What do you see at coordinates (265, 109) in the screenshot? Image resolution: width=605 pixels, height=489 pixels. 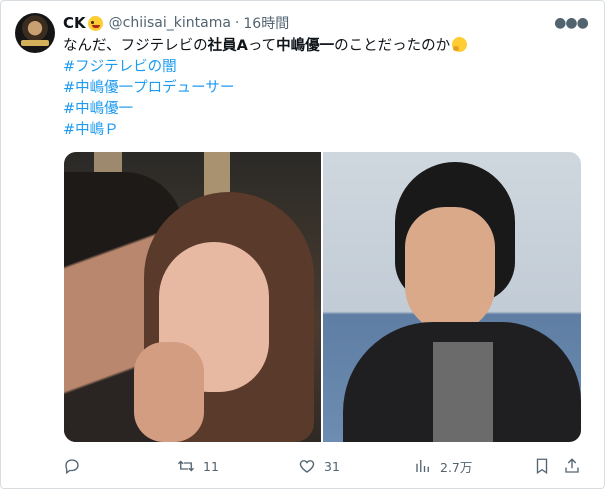 I see `hashtag-link: #中嶋優一` at bounding box center [265, 109].